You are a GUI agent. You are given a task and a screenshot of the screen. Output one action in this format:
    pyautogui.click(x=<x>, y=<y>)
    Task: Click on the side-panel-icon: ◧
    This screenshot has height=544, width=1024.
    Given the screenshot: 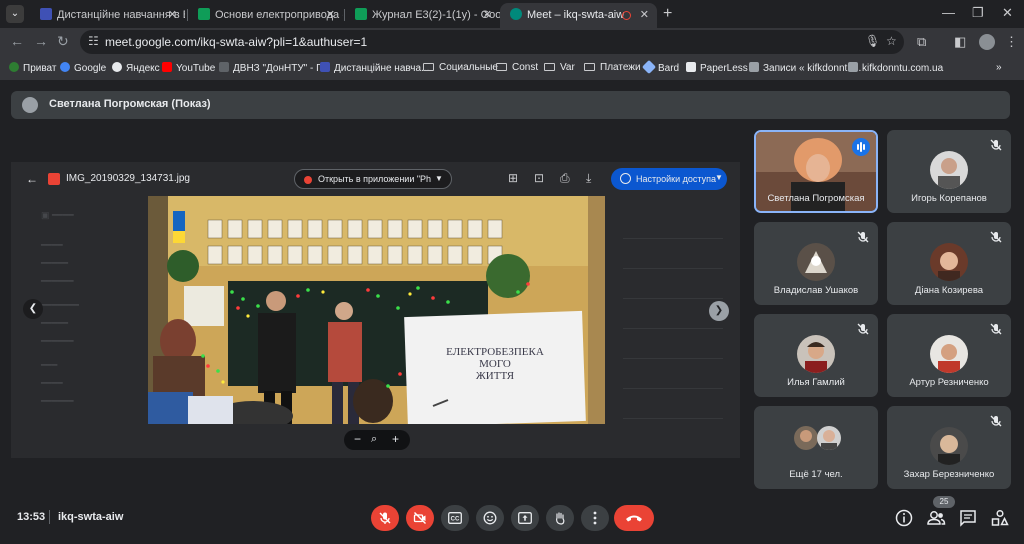 What is the action you would take?
    pyautogui.click(x=960, y=42)
    